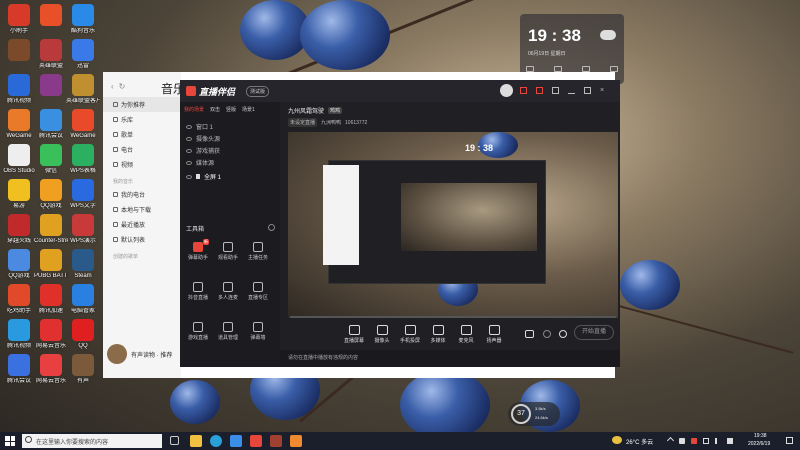  What do you see at coordinates (203, 176) in the screenshot?
I see `scene-source-active: 全屏 1` at bounding box center [203, 176].